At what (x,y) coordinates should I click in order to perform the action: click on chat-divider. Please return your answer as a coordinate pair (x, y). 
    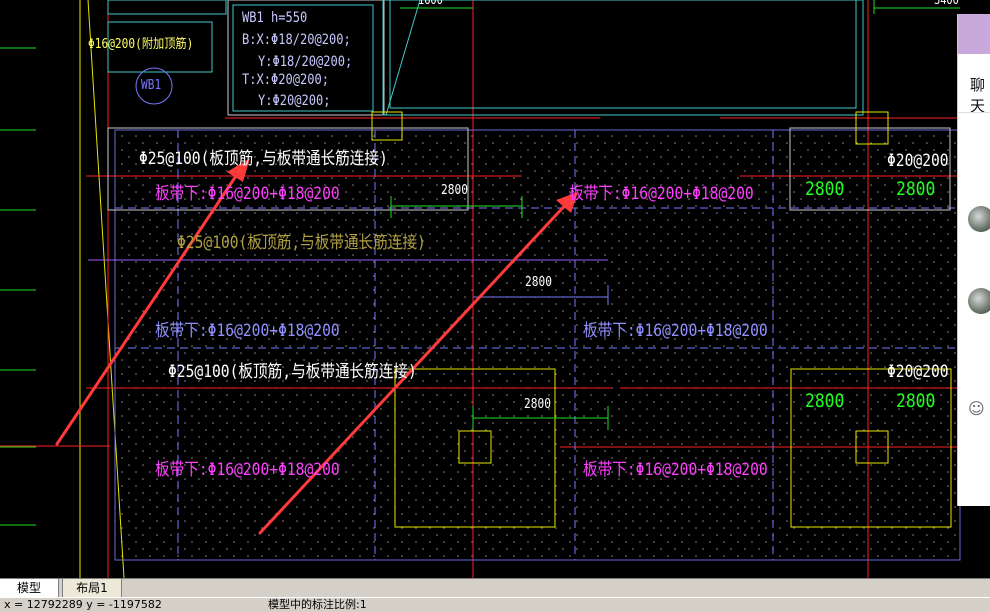
    Looking at the image, I should click on (974, 112).